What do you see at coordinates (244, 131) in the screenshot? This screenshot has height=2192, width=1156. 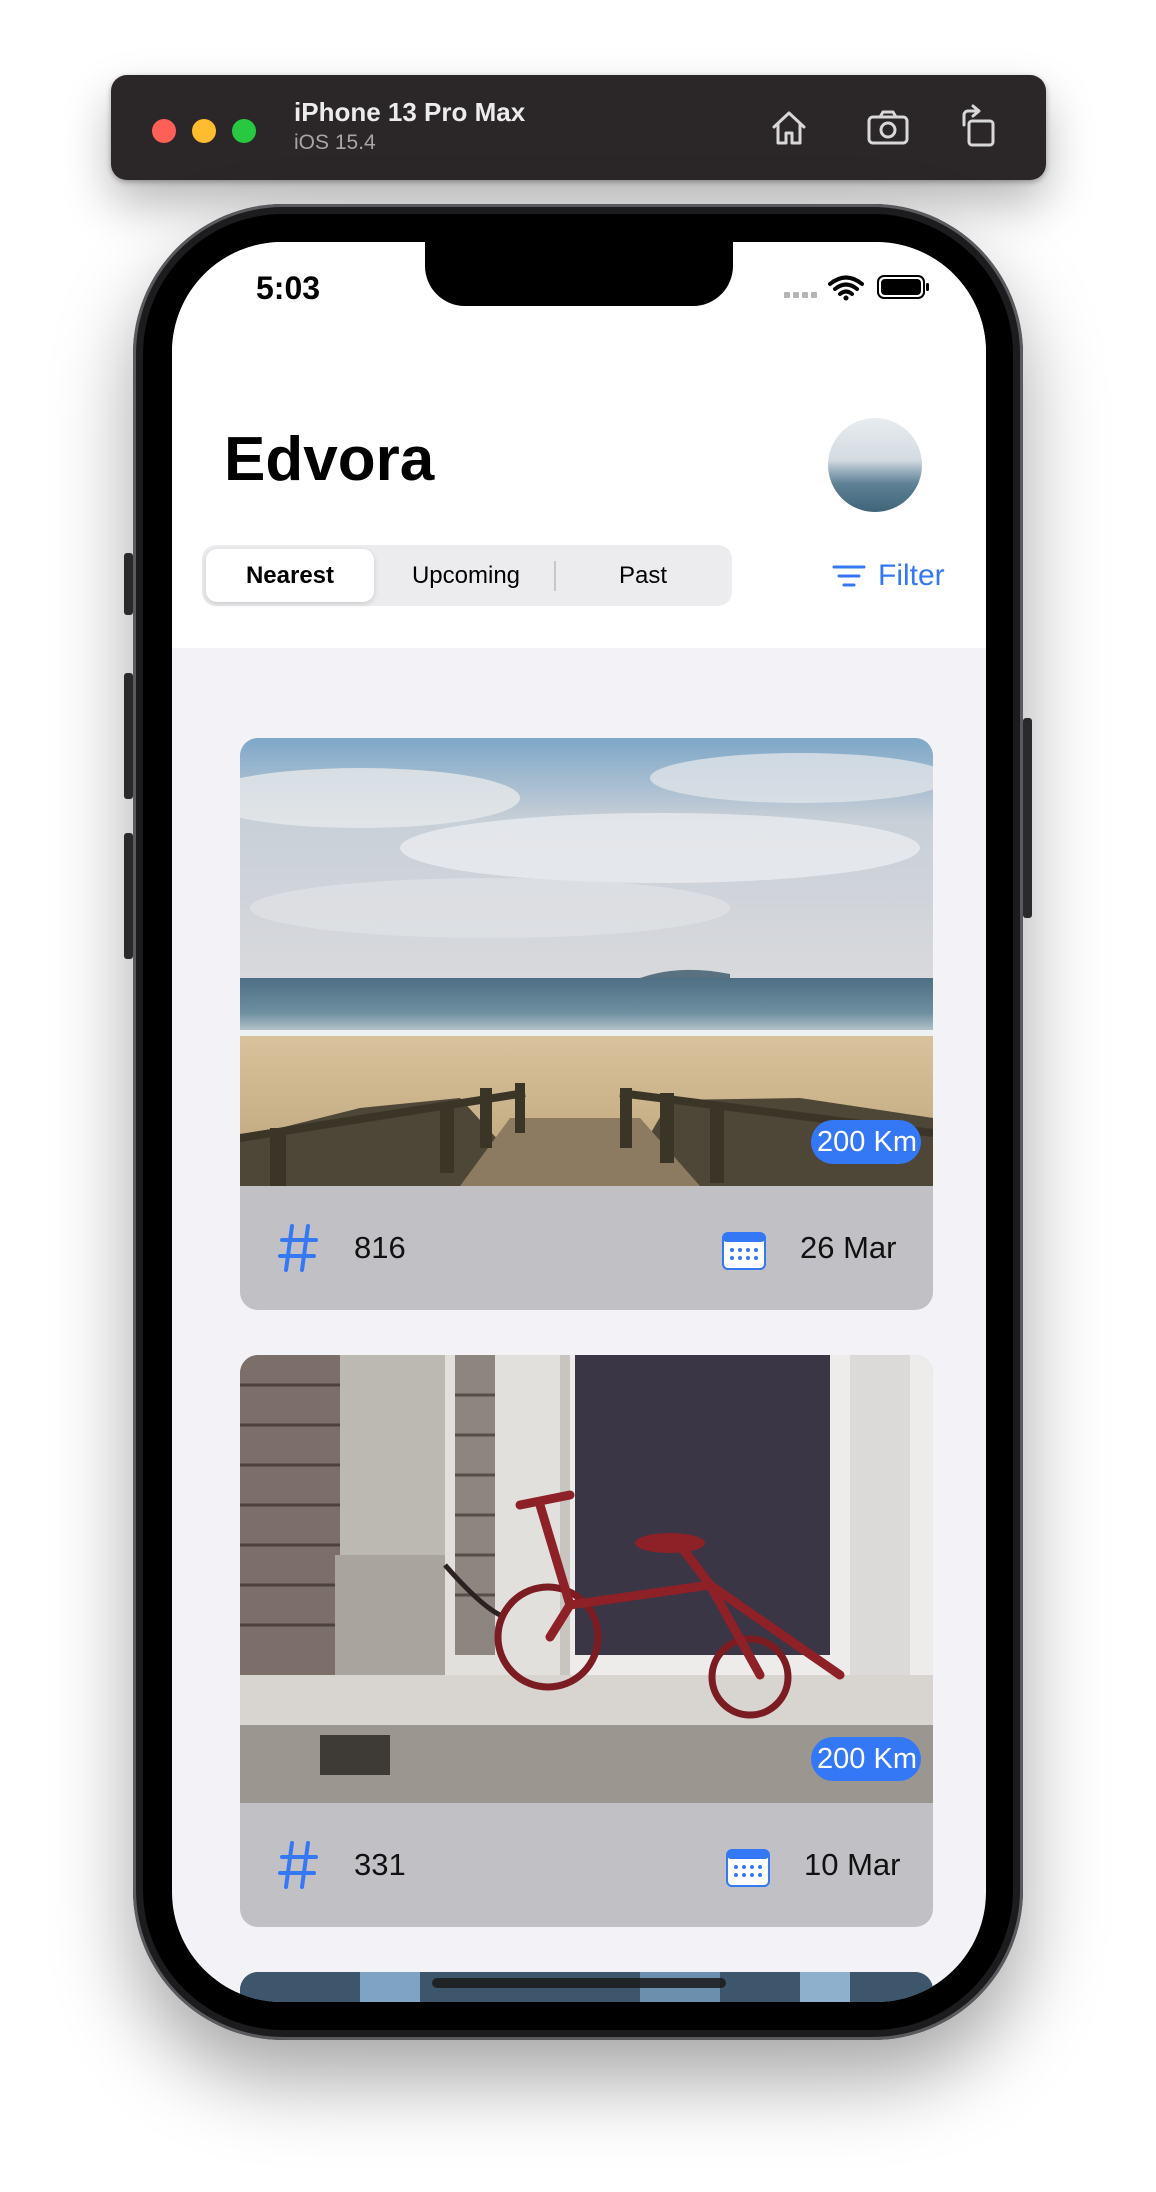 I see `zoom-window-button` at bounding box center [244, 131].